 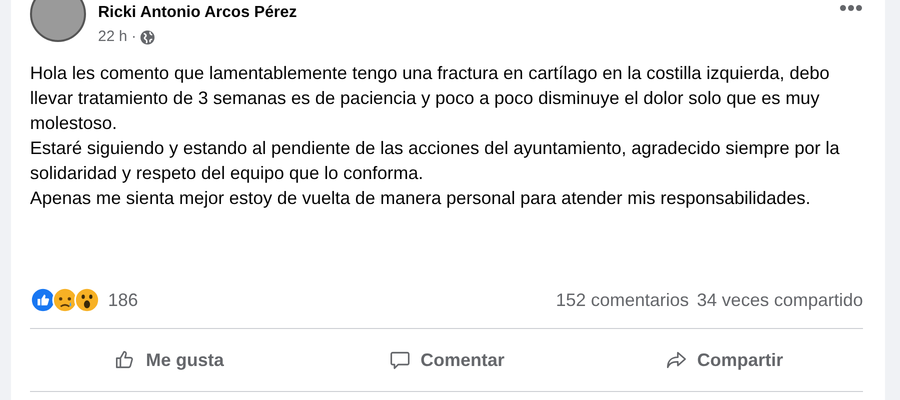 I want to click on share-arrow-icon, so click(x=676, y=360).